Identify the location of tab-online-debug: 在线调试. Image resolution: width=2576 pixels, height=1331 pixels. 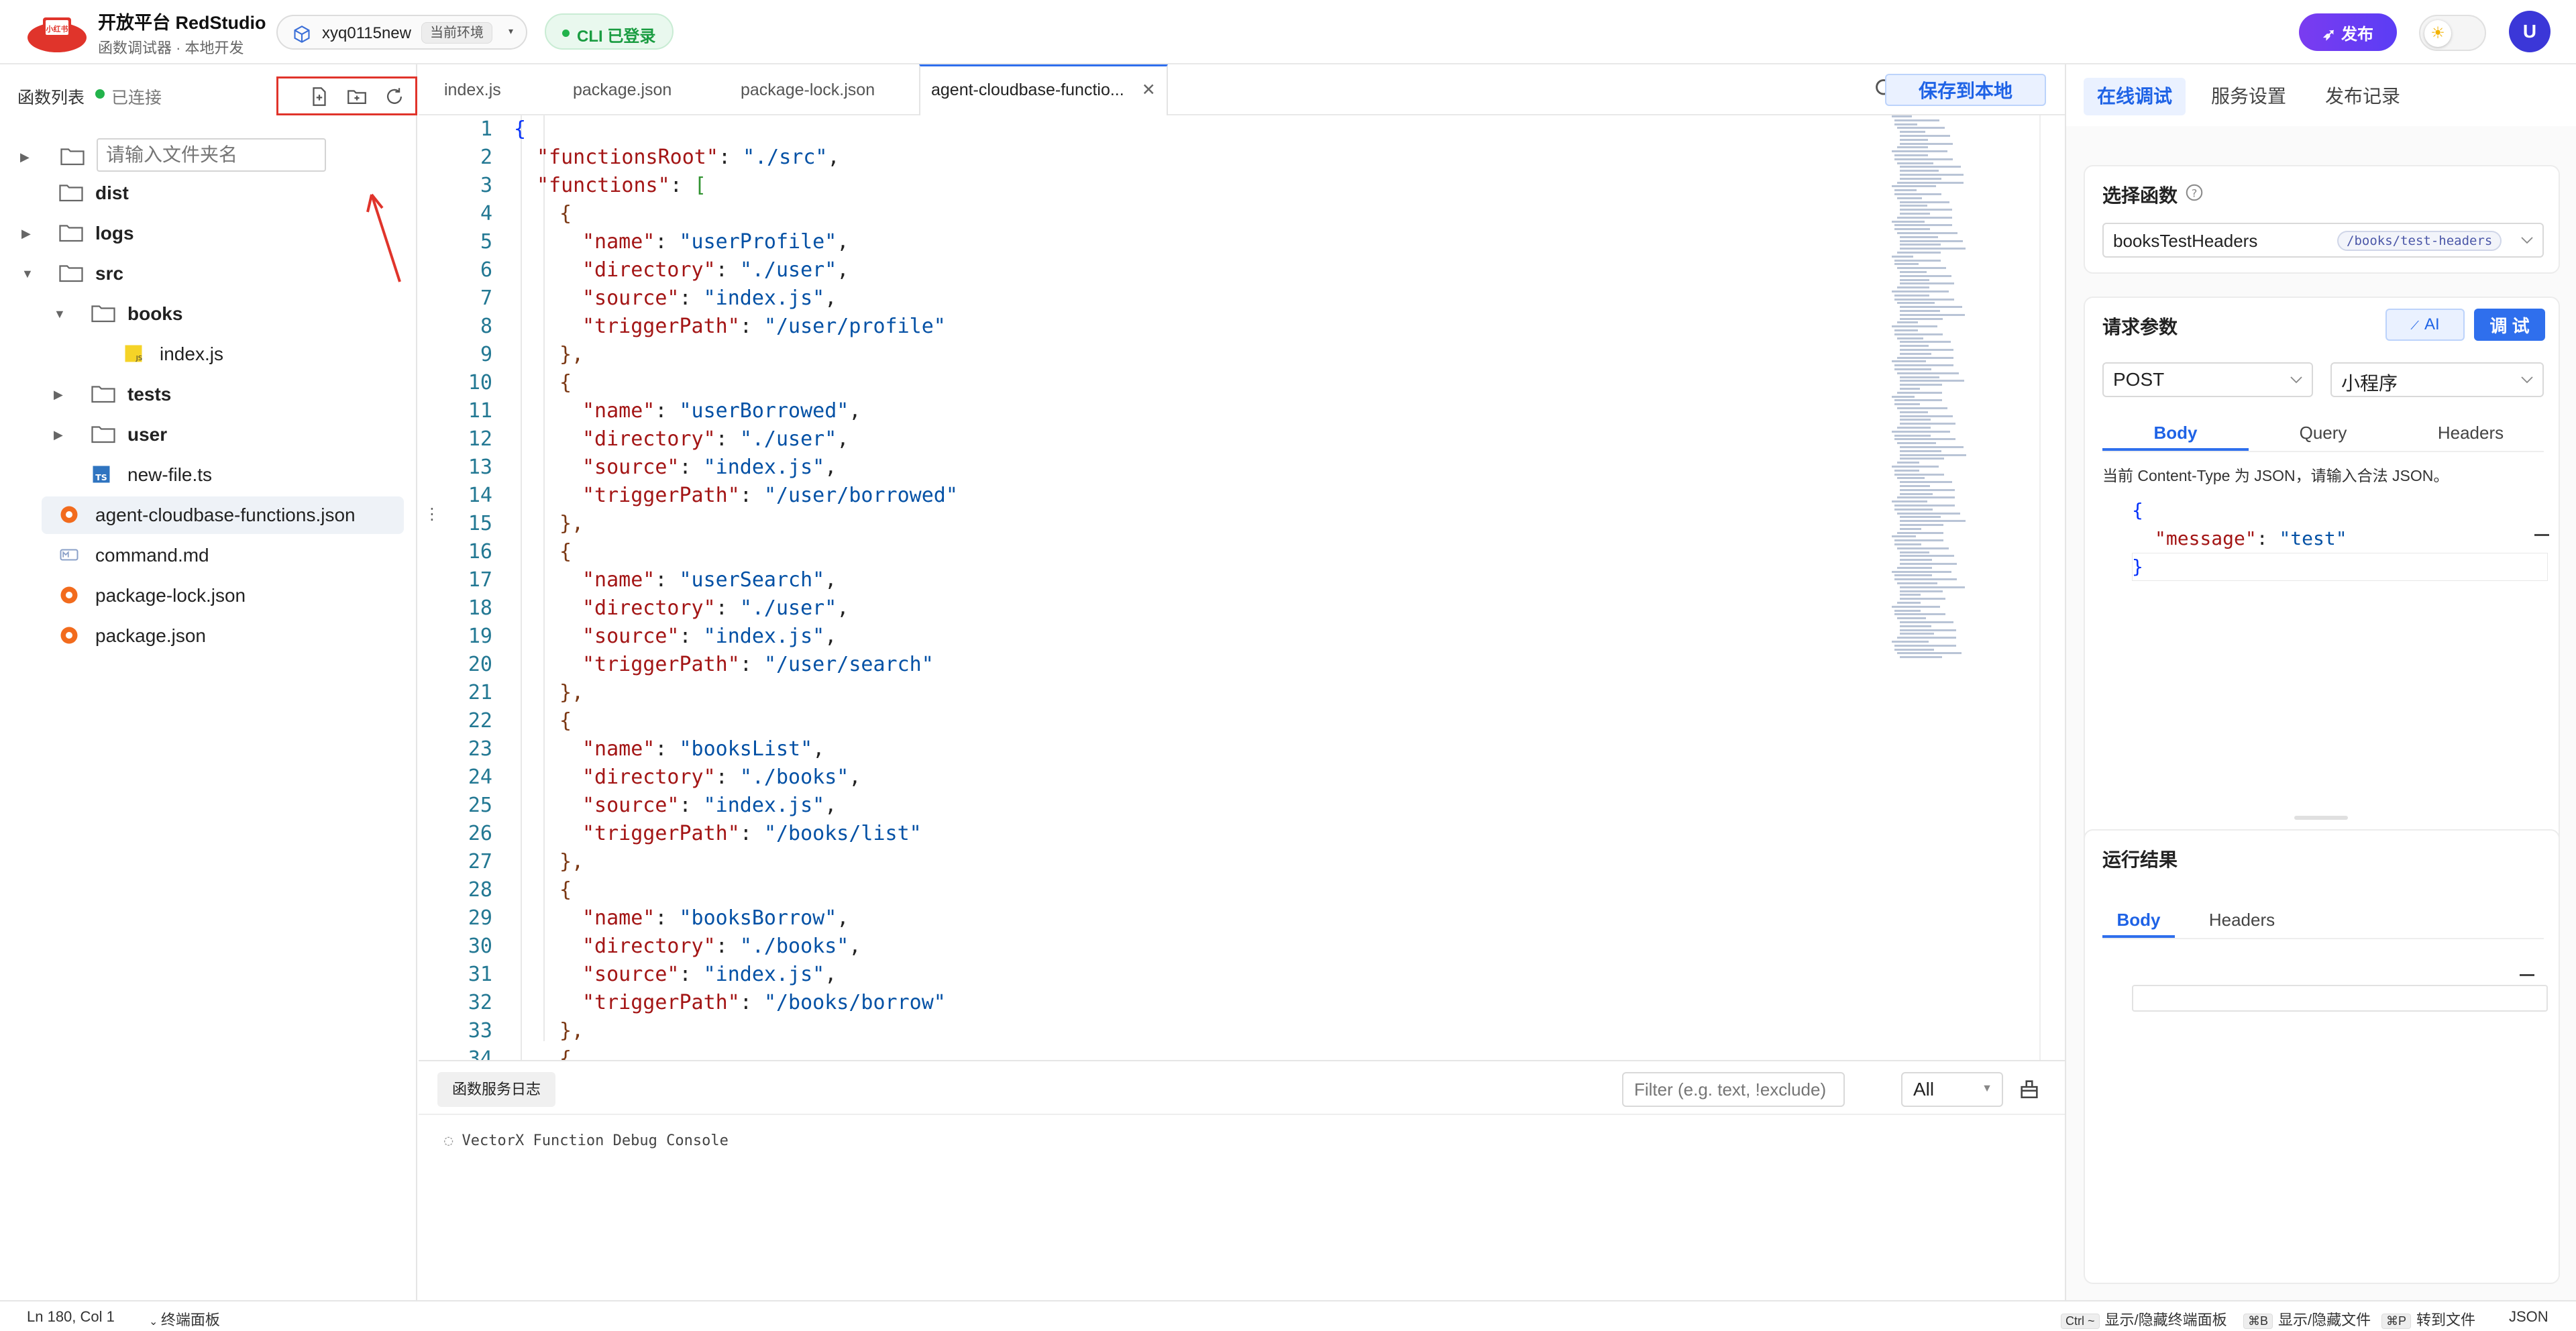
(2135, 96).